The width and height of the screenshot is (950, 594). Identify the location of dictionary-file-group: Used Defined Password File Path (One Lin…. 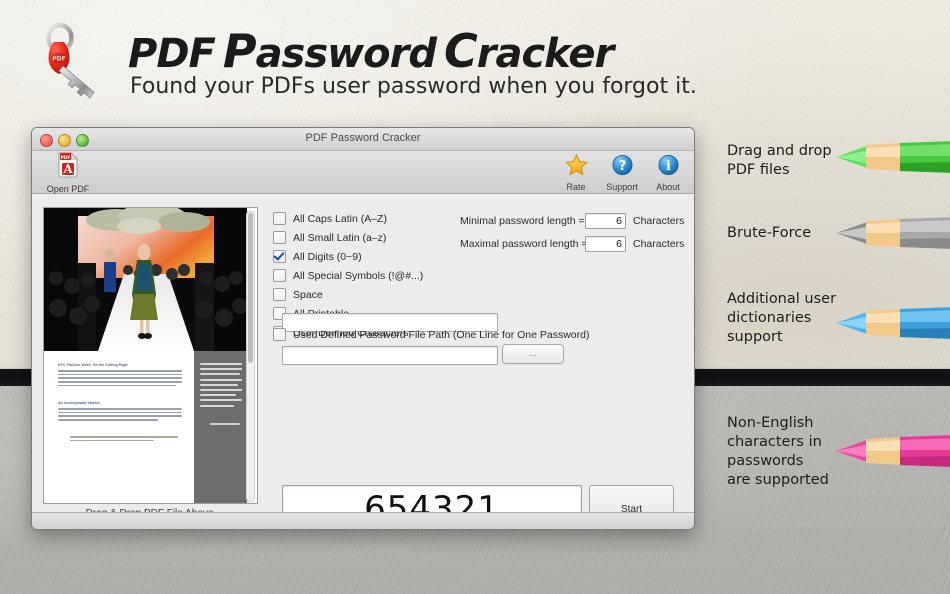
(483, 346).